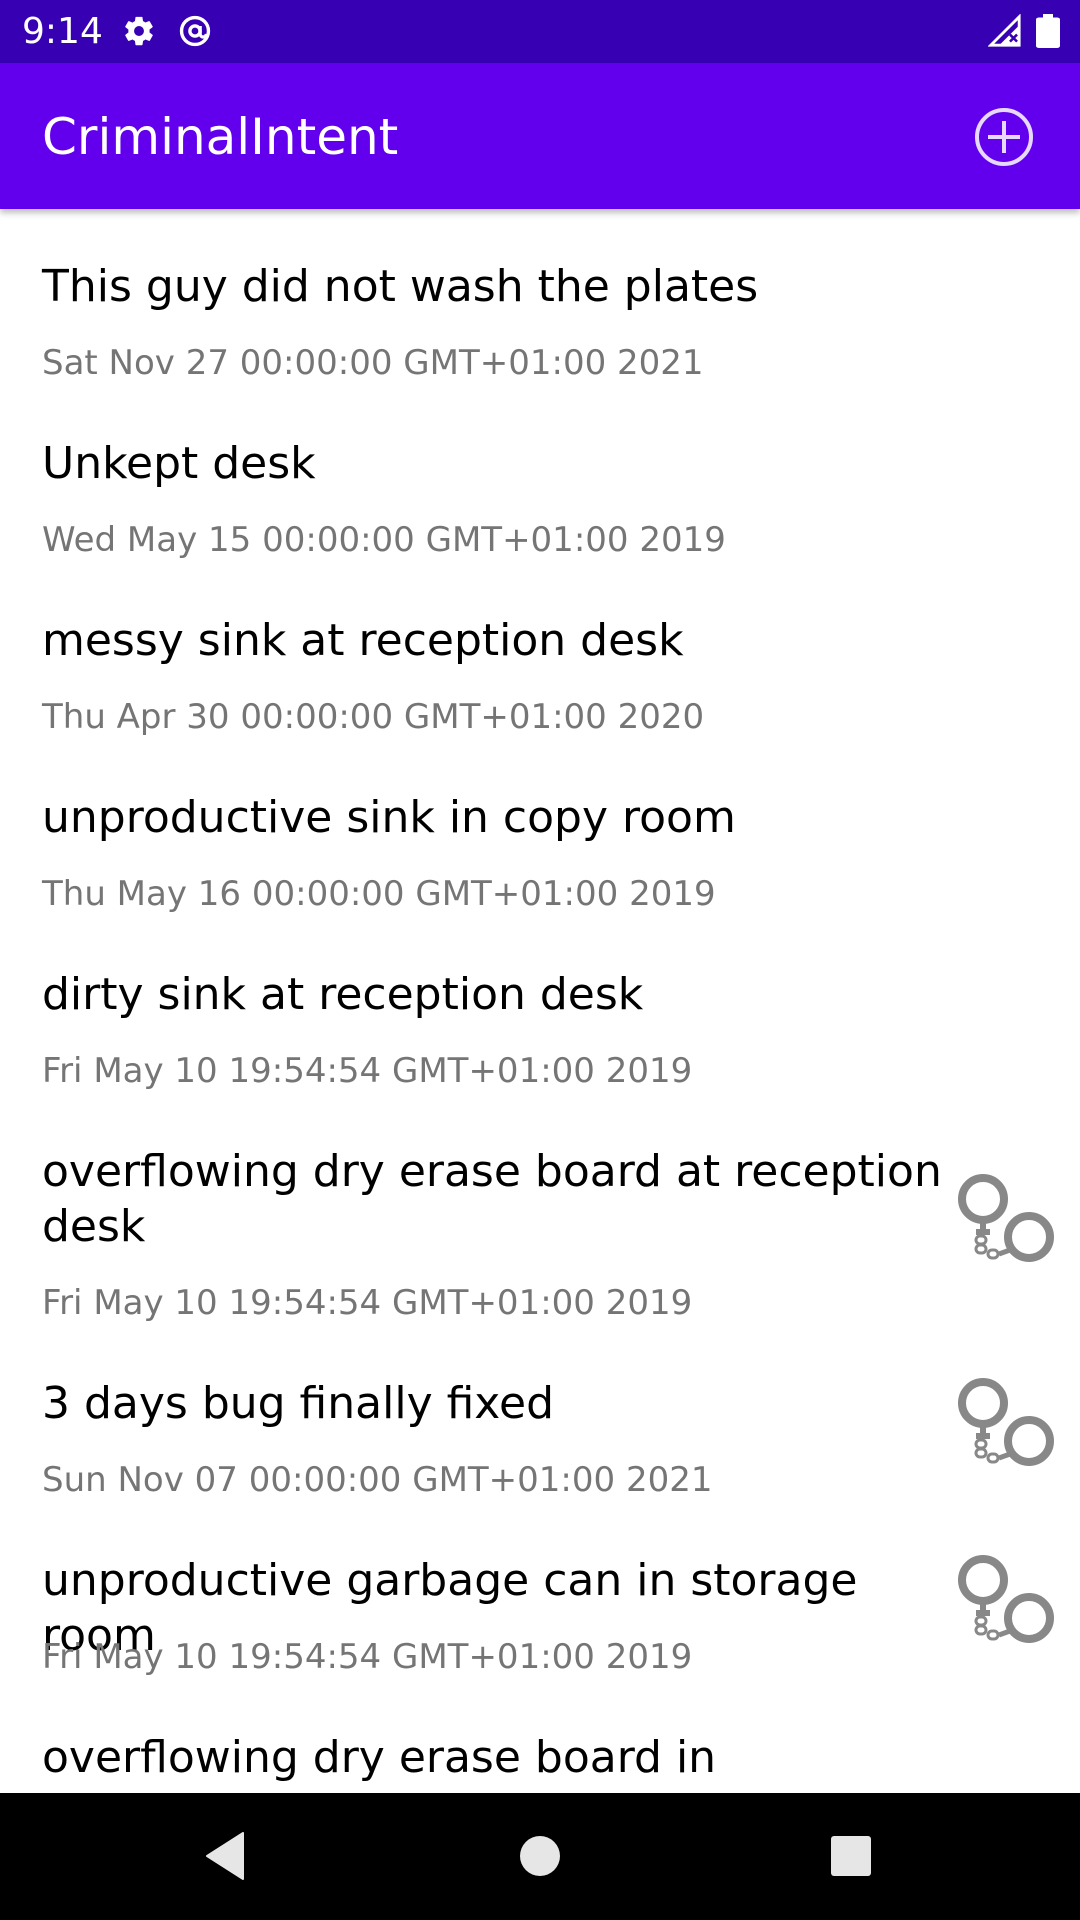 The height and width of the screenshot is (1920, 1080). I want to click on add-crime-button, so click(1004, 137).